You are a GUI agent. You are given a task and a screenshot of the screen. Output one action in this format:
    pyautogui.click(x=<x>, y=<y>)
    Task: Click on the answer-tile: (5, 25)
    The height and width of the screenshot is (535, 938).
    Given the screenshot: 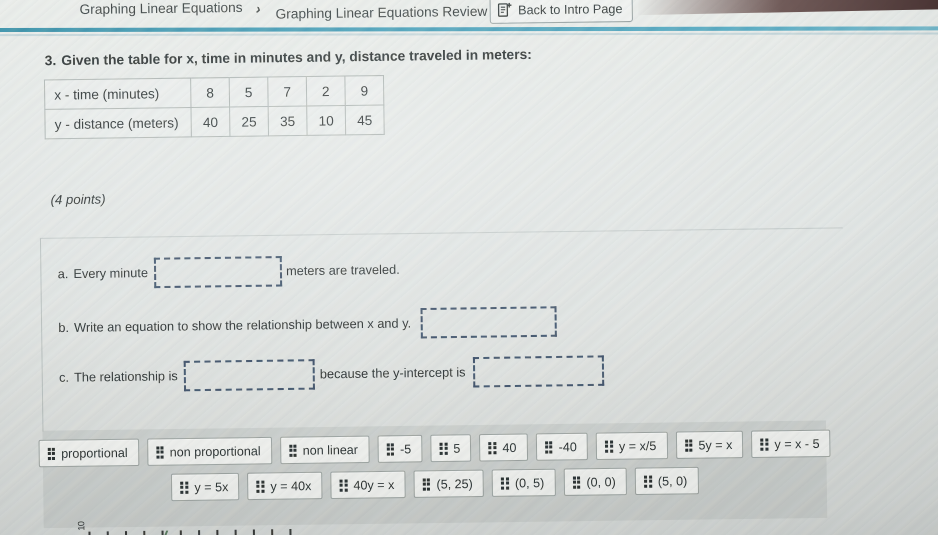 What is the action you would take?
    pyautogui.click(x=449, y=483)
    